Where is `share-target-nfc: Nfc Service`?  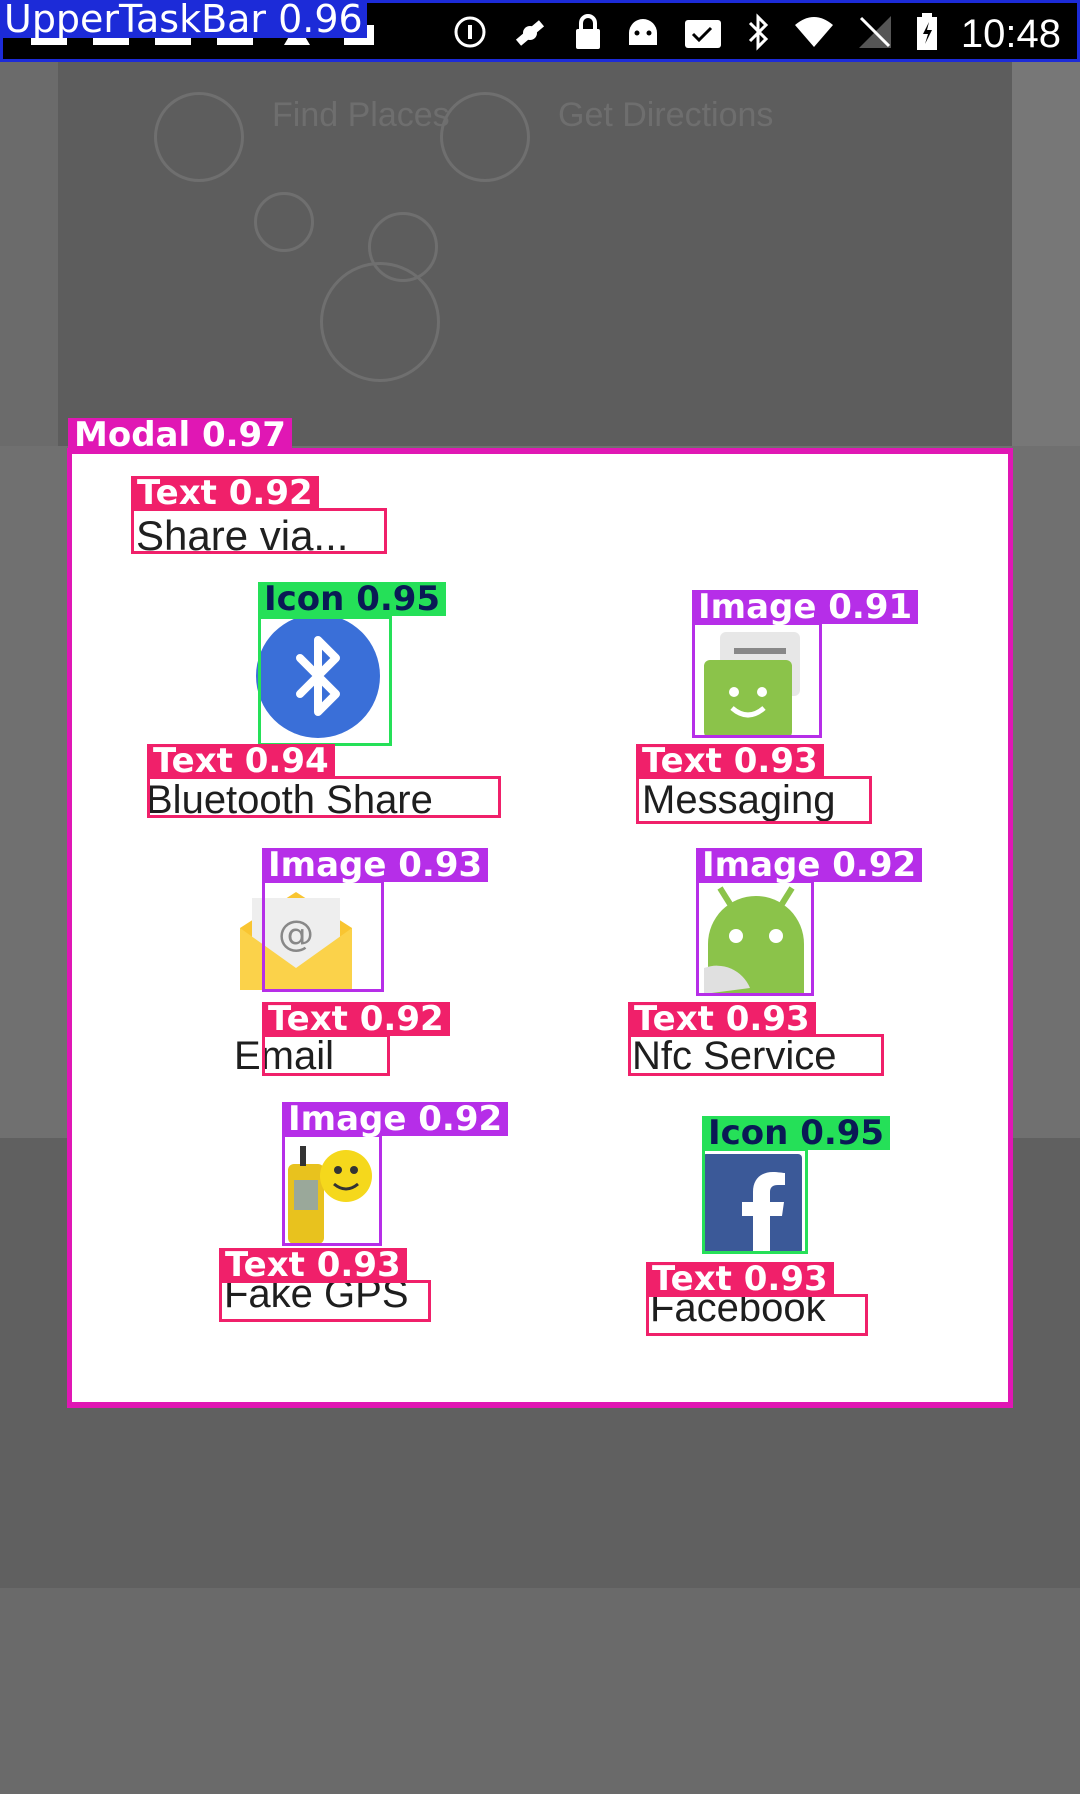 share-target-nfc: Nfc Service is located at coordinates (778, 984).